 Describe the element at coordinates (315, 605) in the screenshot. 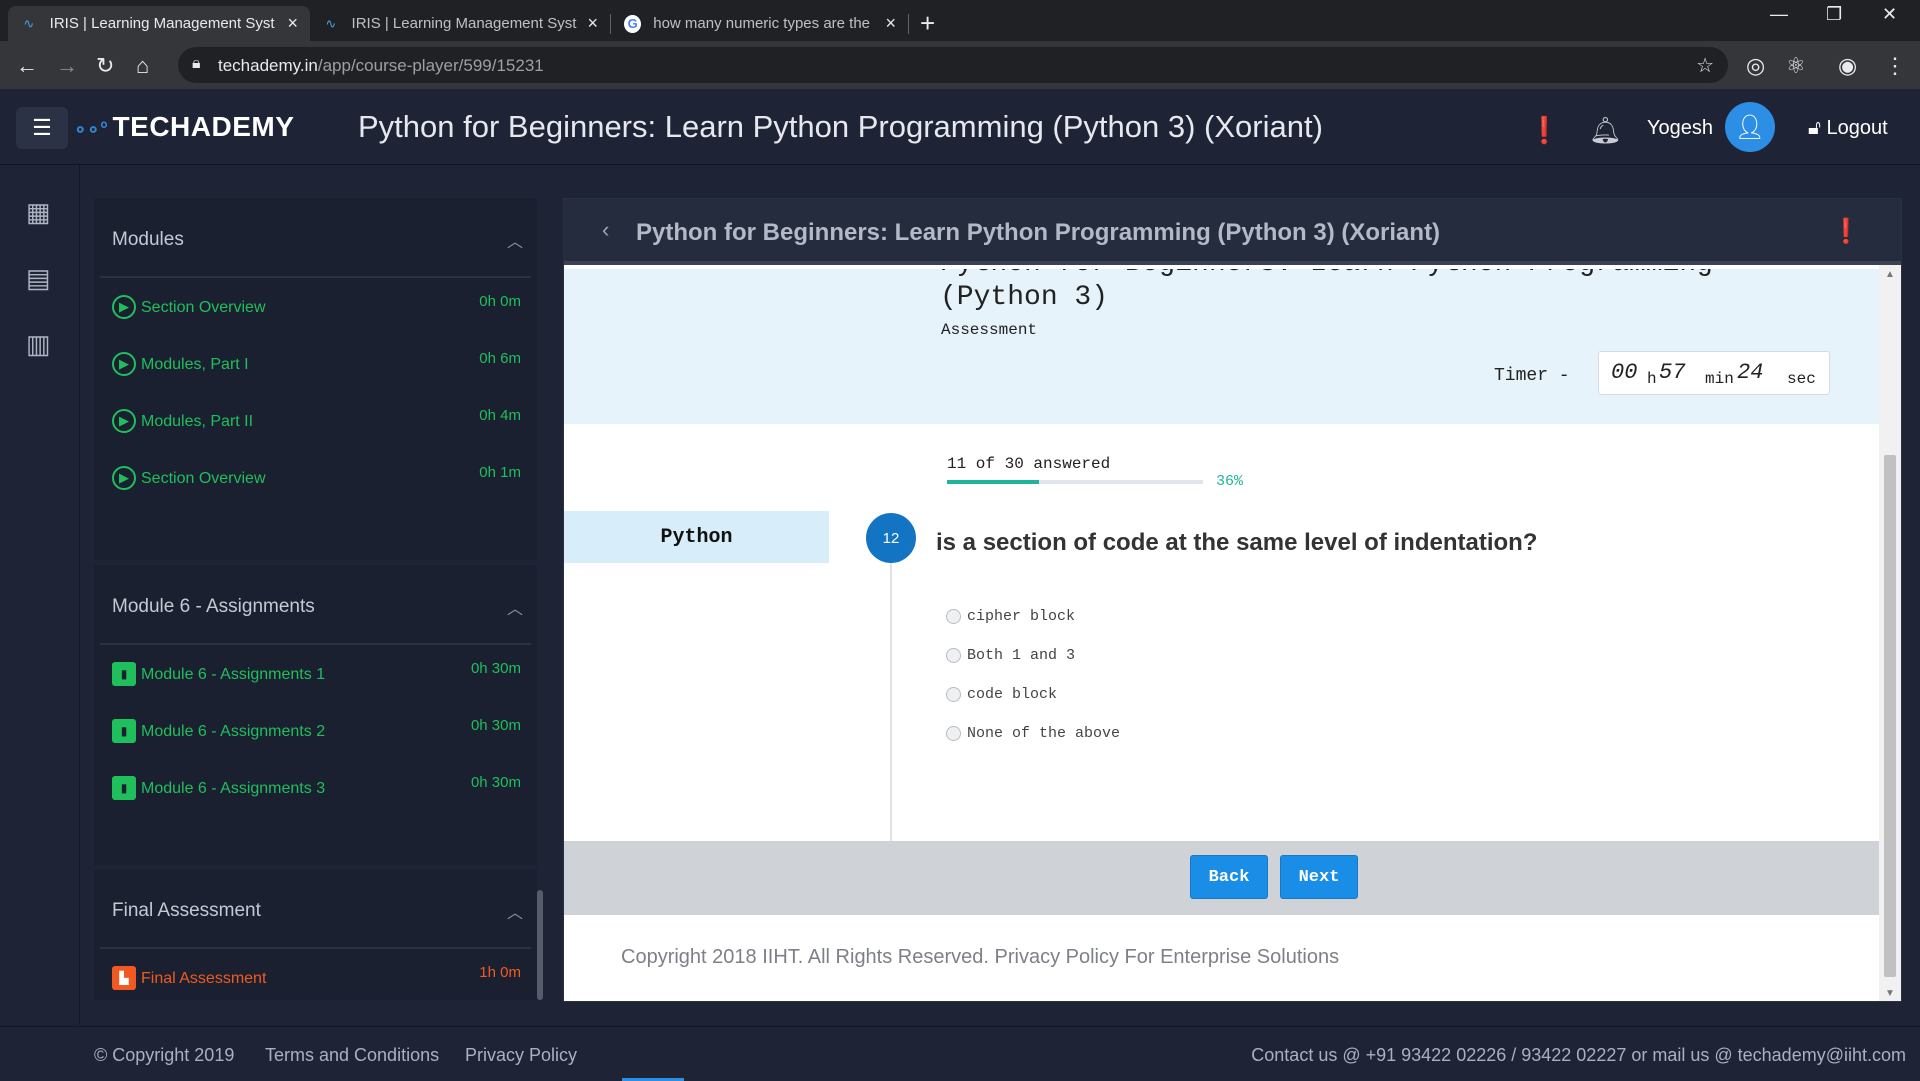

I see `module-header: Module 6 - Assignments ︿` at that location.